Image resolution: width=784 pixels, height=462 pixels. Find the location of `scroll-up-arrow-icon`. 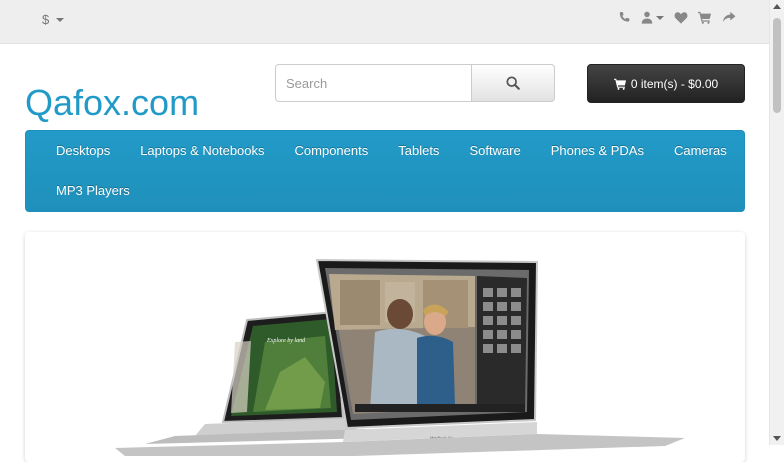

scroll-up-arrow-icon is located at coordinates (777, 6).